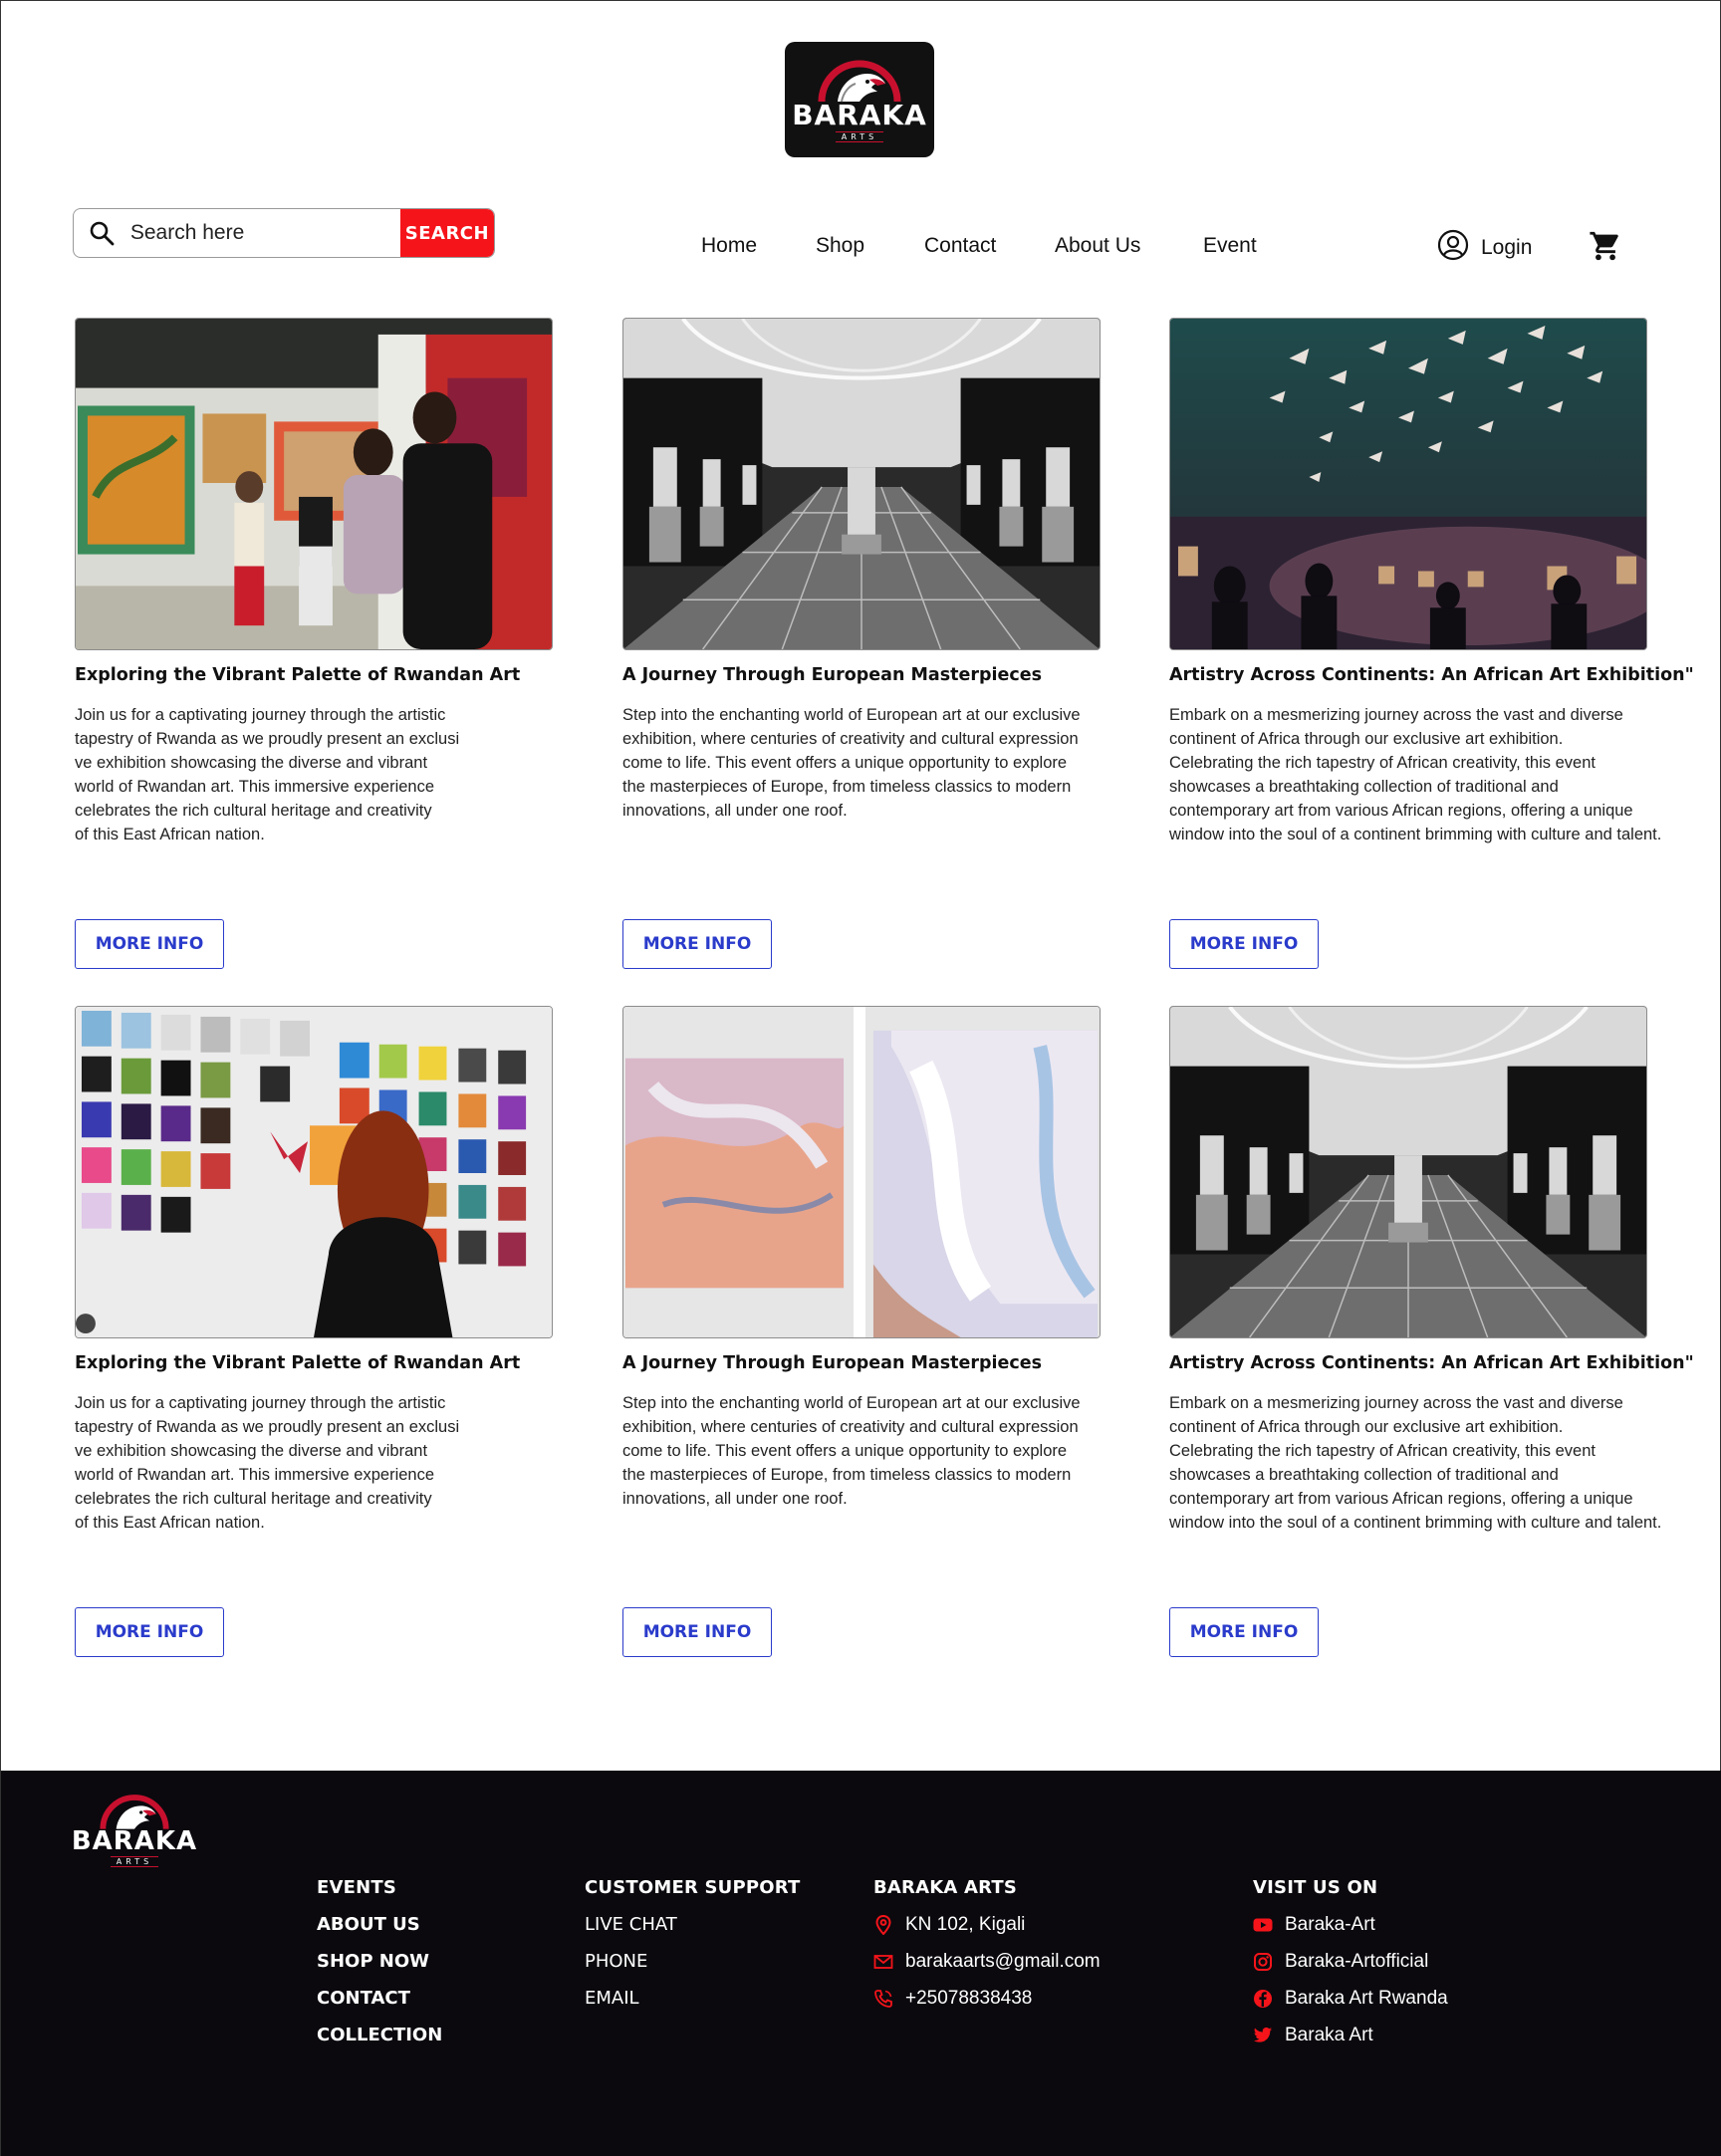 This screenshot has height=2156, width=1721. I want to click on footer-link-contact: CONTACT, so click(379, 2006).